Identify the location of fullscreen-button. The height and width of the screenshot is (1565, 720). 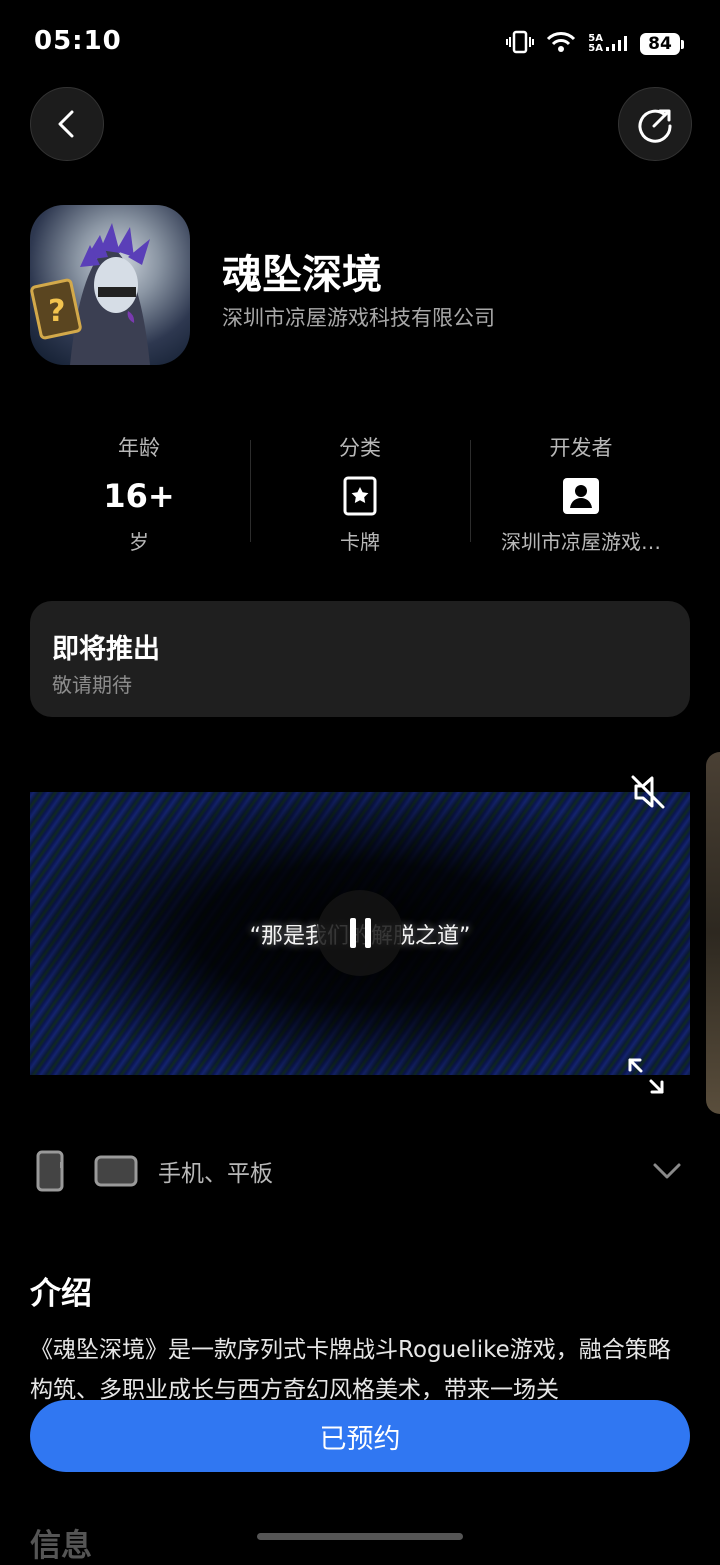
(646, 1076).